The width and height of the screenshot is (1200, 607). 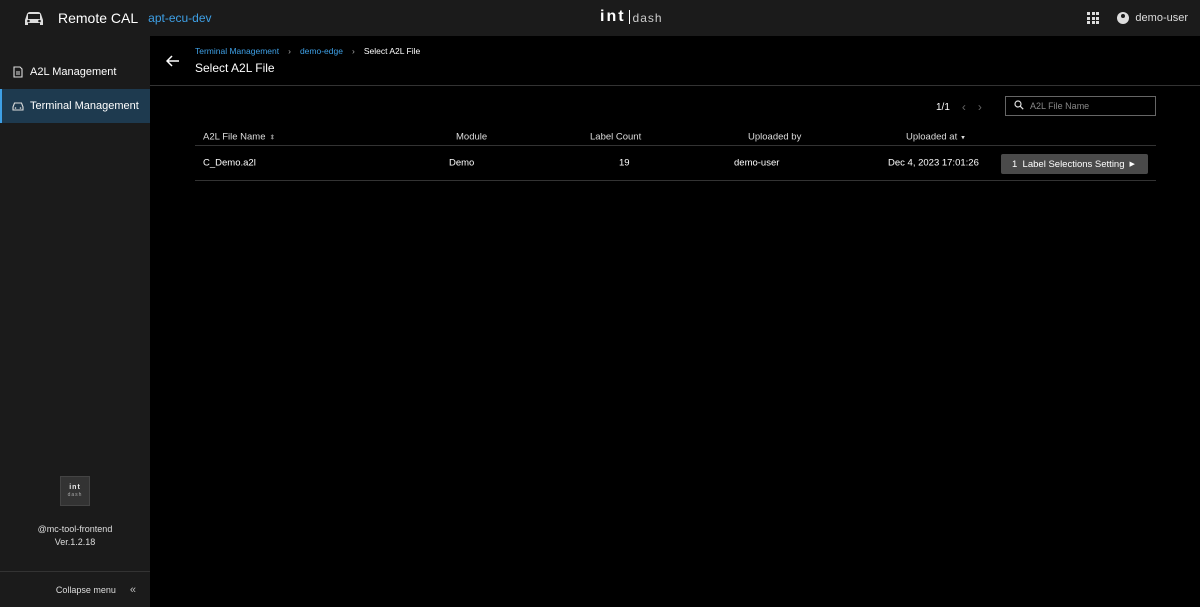 What do you see at coordinates (624, 163) in the screenshot?
I see `label-count-cell: 19` at bounding box center [624, 163].